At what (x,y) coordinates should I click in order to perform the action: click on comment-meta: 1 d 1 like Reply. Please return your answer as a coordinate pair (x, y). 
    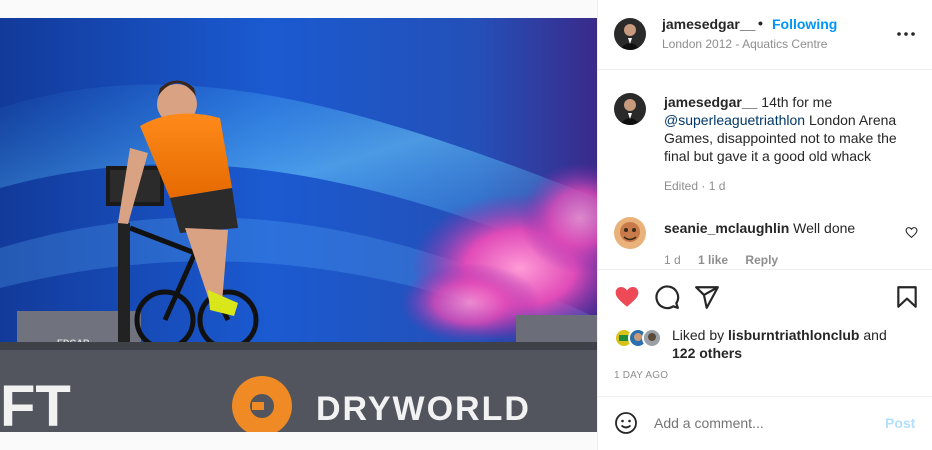
    Looking at the image, I should click on (728, 260).